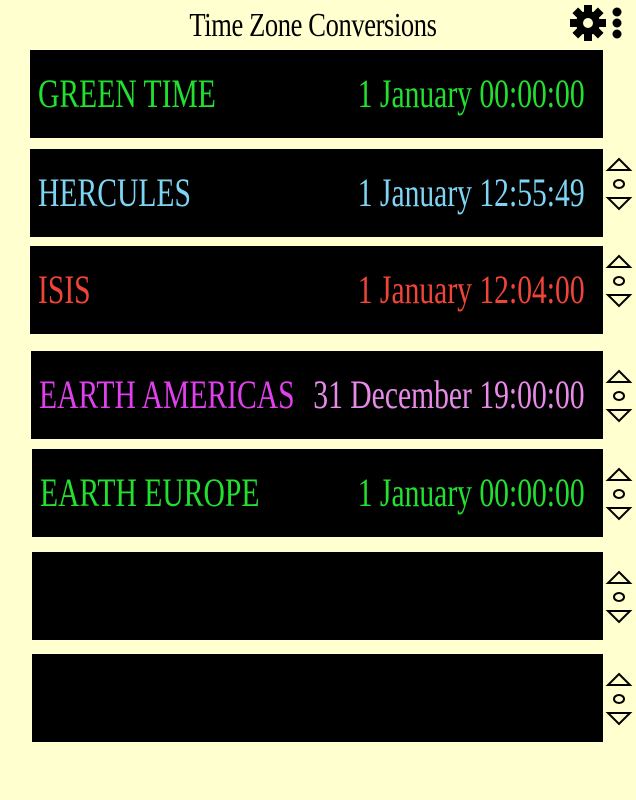  I want to click on zone-name: HERCULES, so click(114, 192).